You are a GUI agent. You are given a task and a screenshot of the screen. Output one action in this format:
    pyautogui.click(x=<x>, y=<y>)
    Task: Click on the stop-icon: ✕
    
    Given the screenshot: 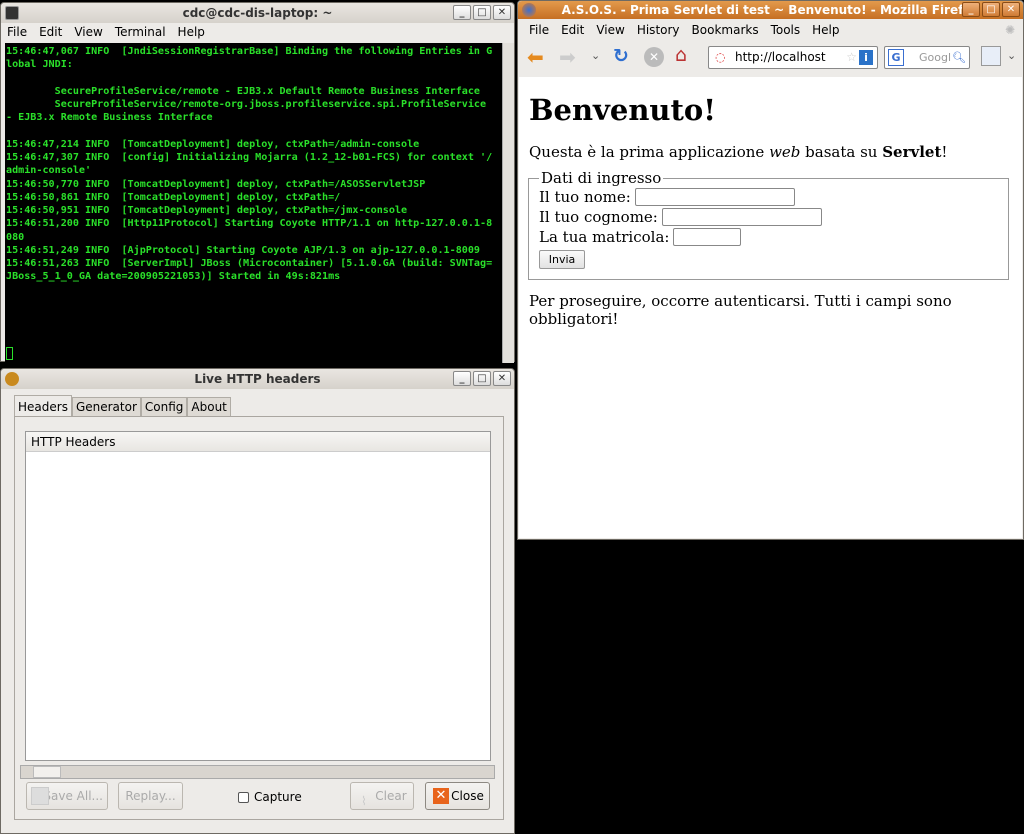 What is the action you would take?
    pyautogui.click(x=654, y=57)
    